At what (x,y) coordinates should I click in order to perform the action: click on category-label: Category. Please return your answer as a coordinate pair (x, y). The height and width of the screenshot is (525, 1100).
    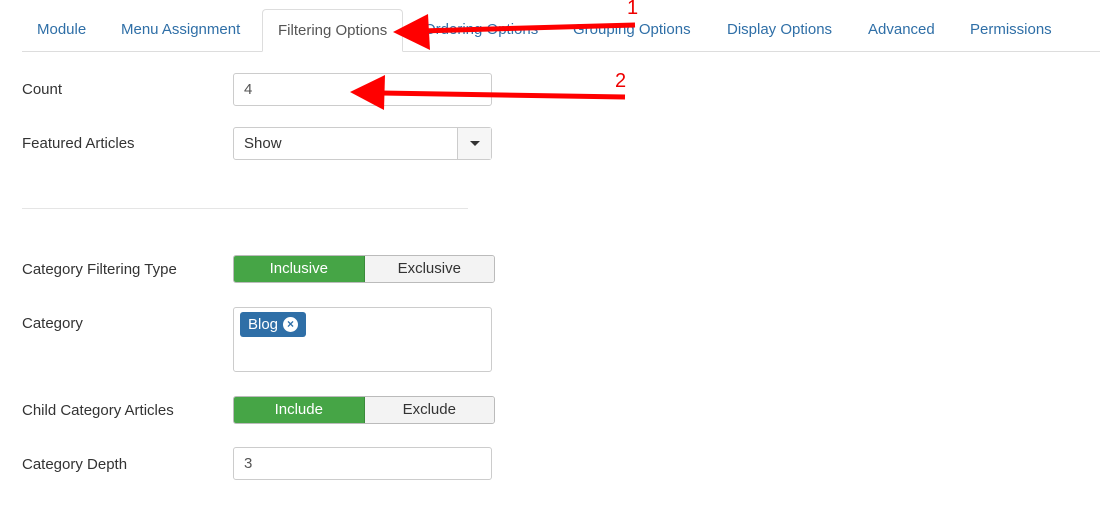
    Looking at the image, I should click on (52, 323).